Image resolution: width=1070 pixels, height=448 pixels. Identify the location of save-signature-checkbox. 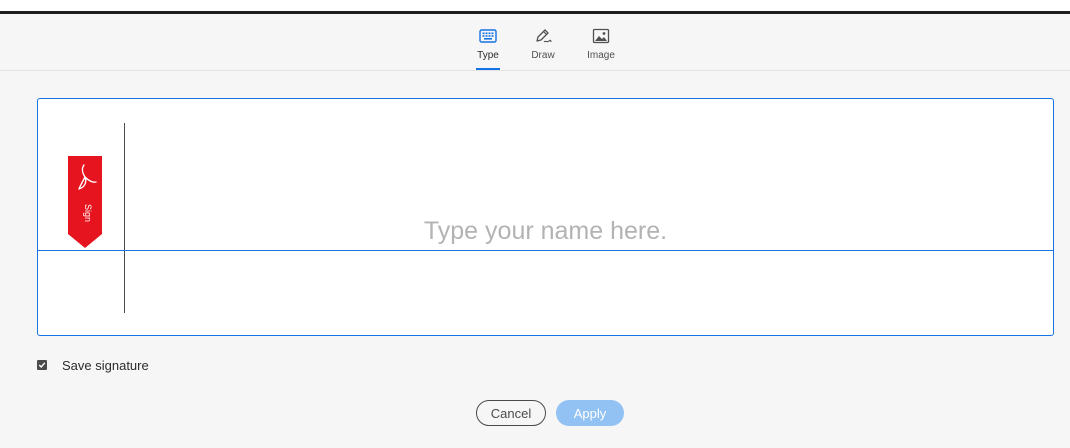
(42, 365).